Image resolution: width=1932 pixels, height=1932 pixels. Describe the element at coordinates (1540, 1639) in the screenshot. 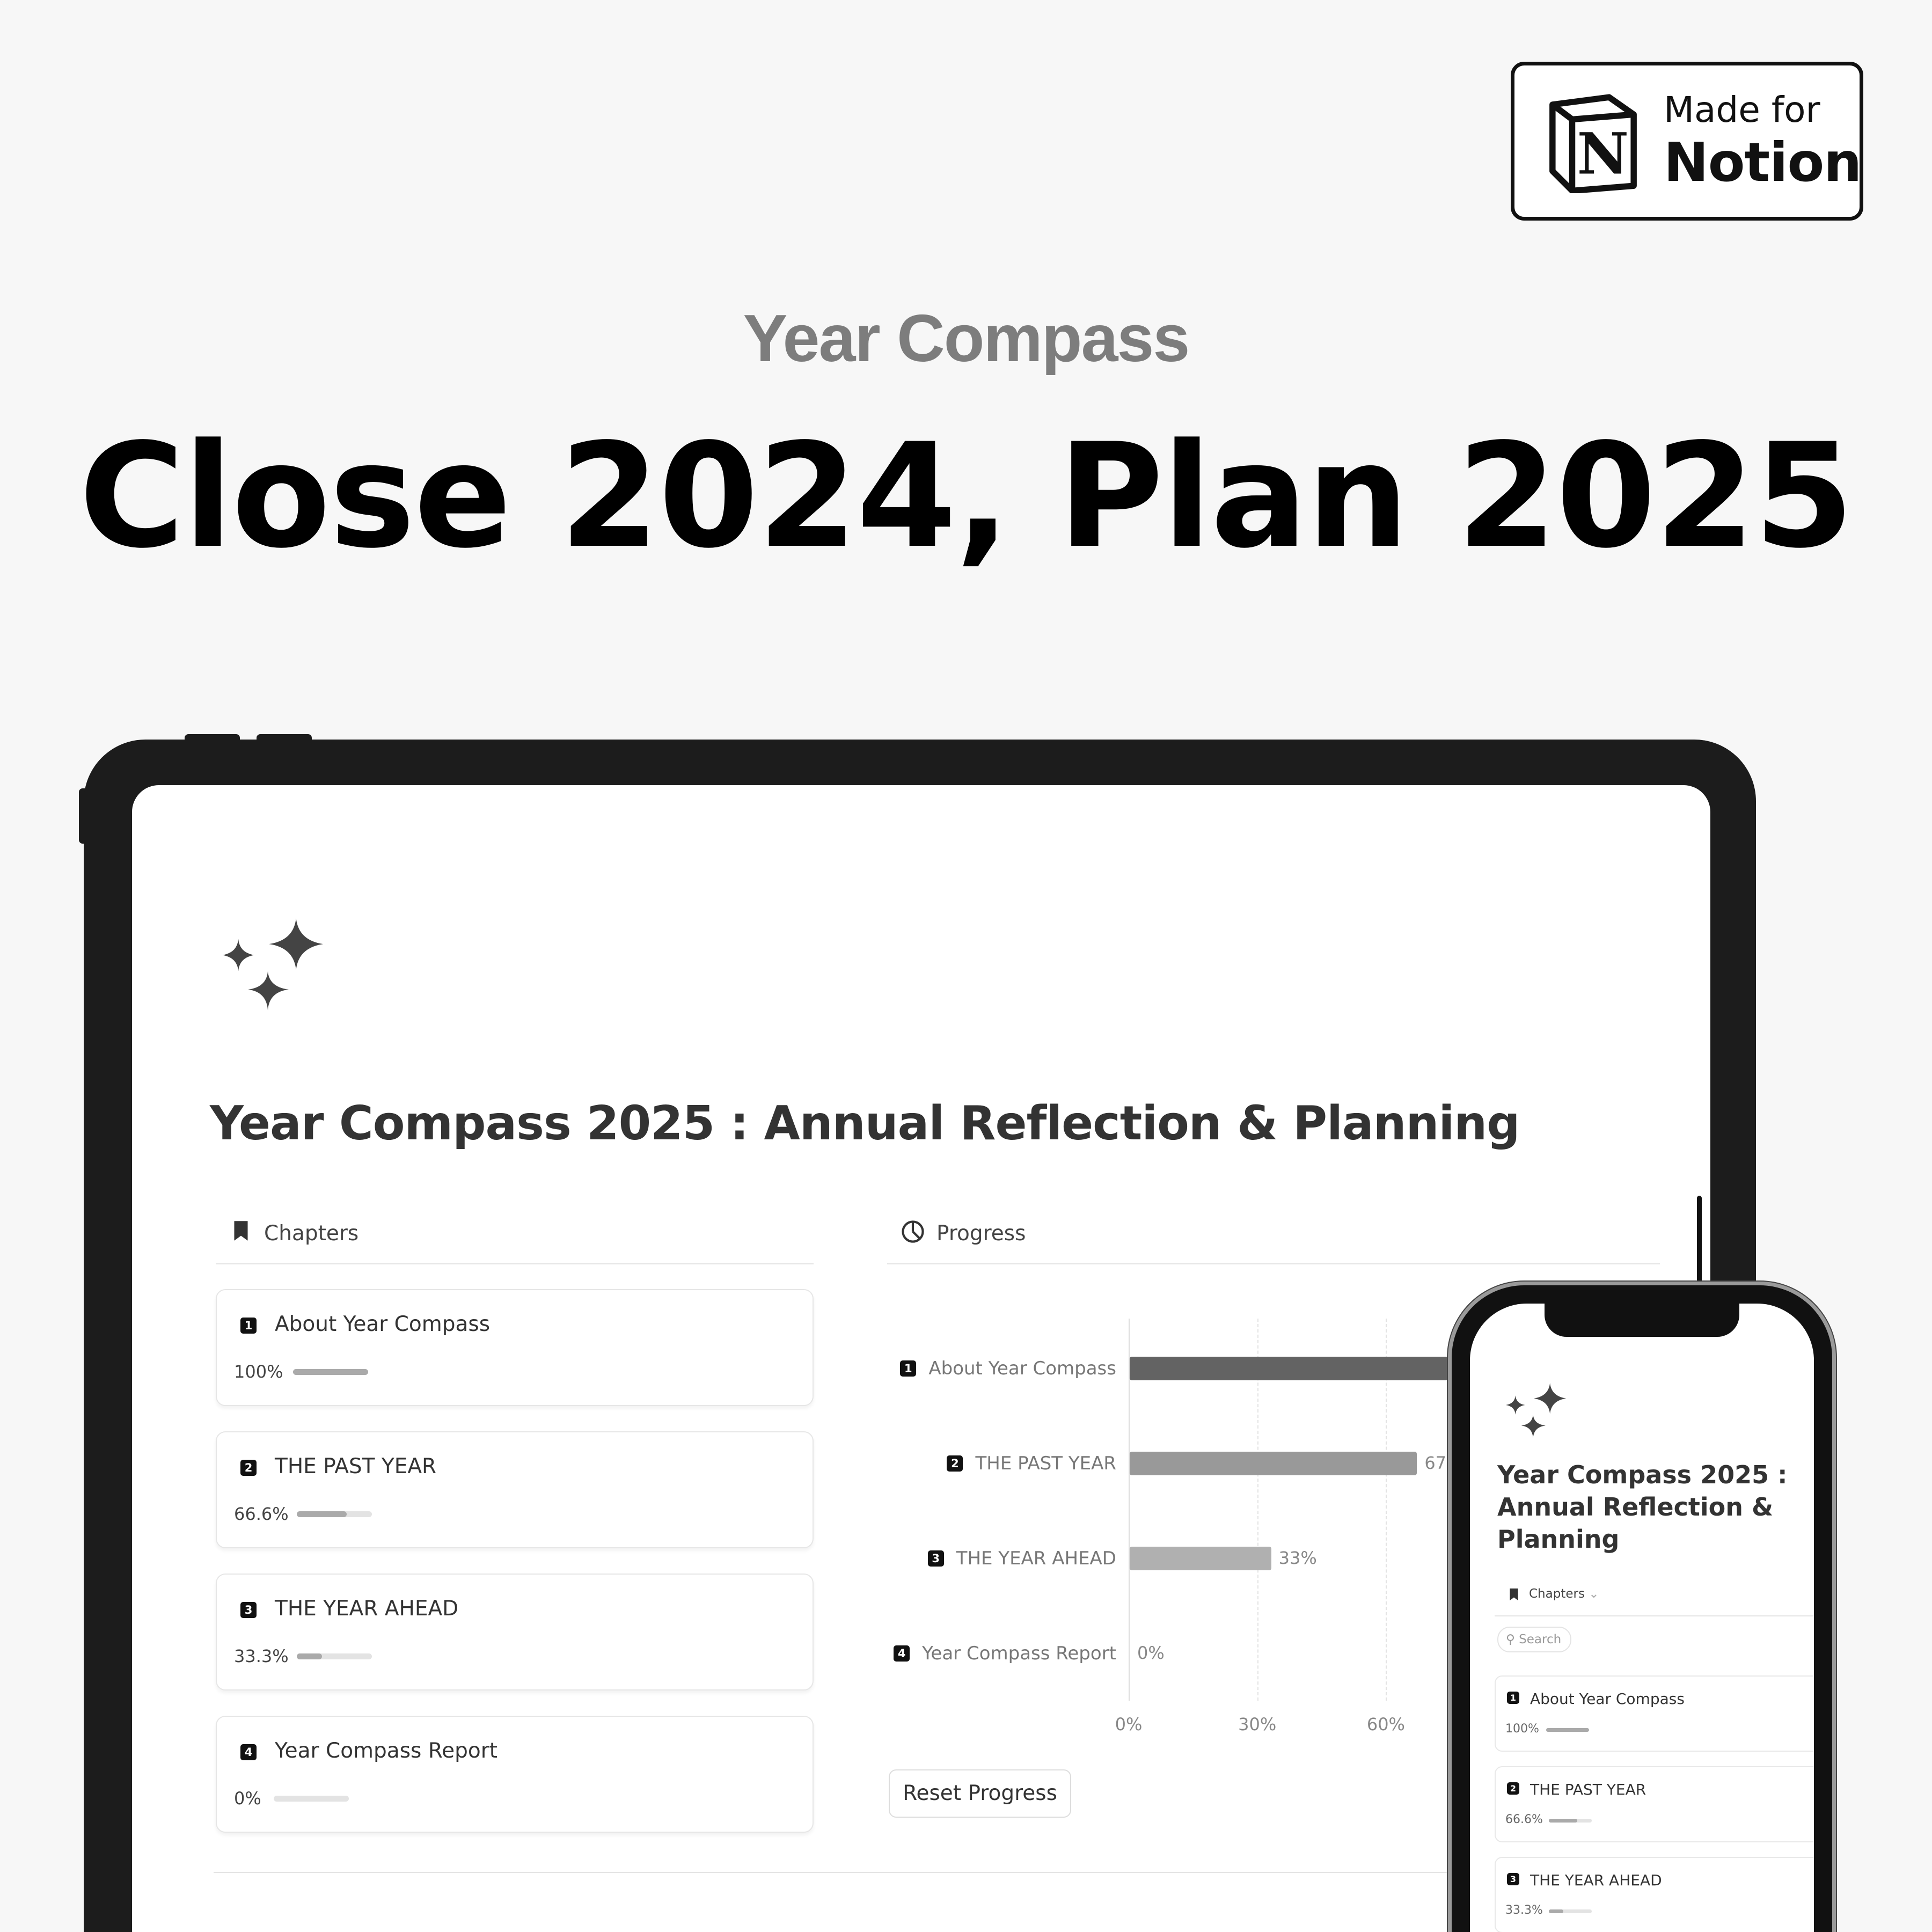

I see `search-placeholder: Search` at that location.